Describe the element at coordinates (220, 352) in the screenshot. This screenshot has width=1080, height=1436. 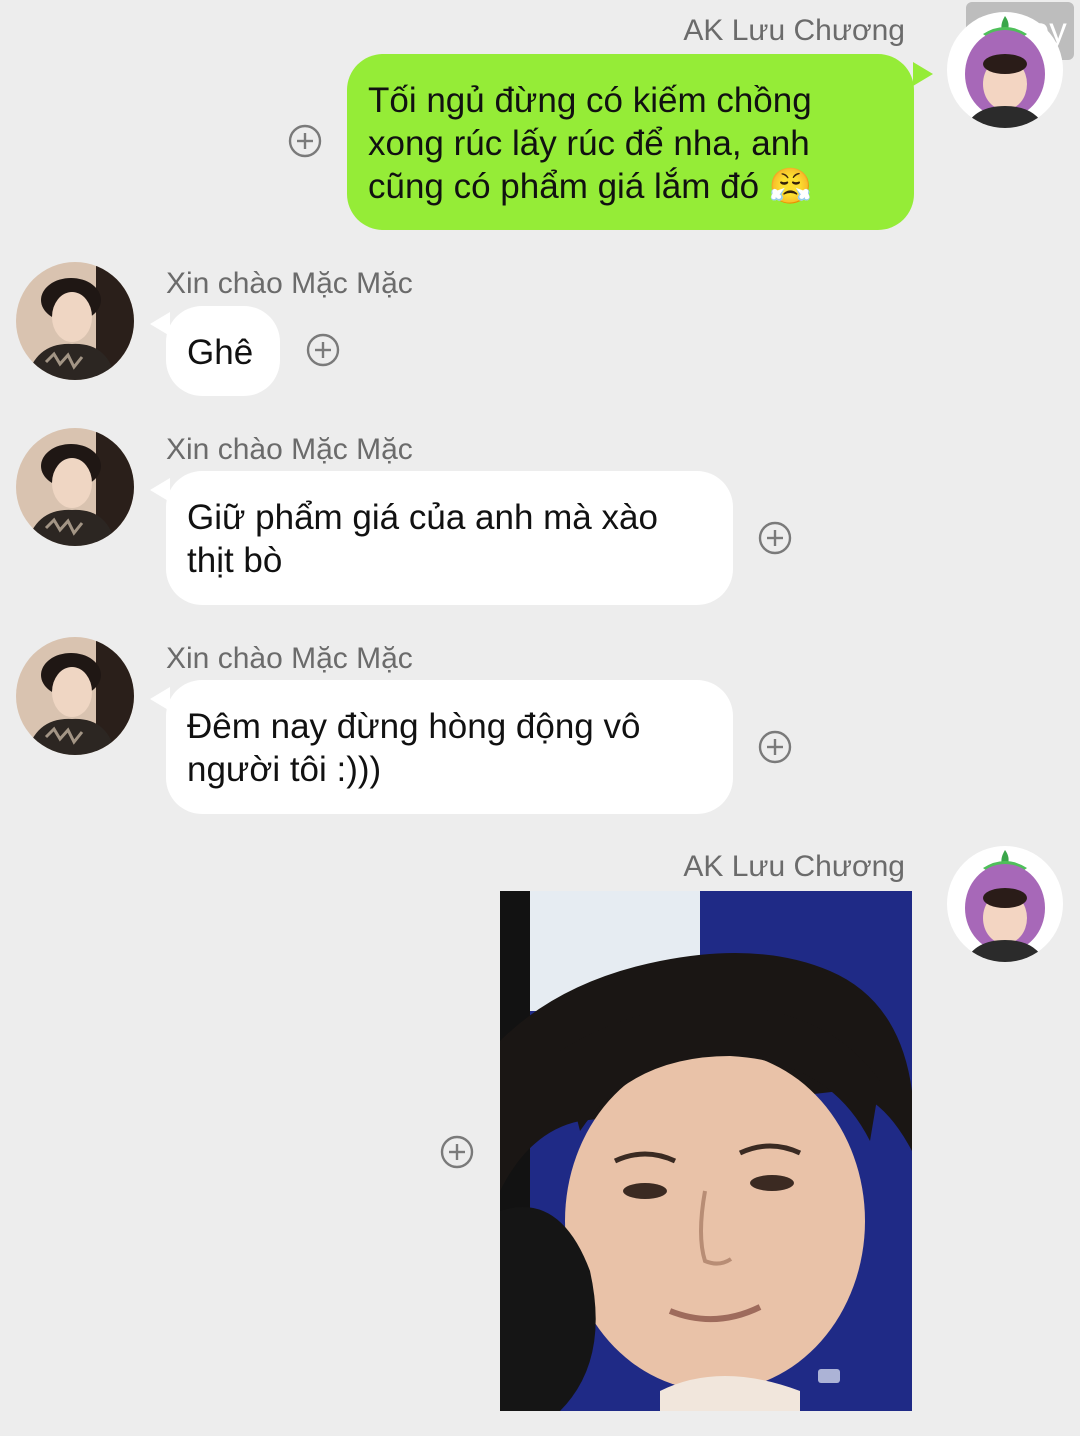
I see `message-line: Ghê` at that location.